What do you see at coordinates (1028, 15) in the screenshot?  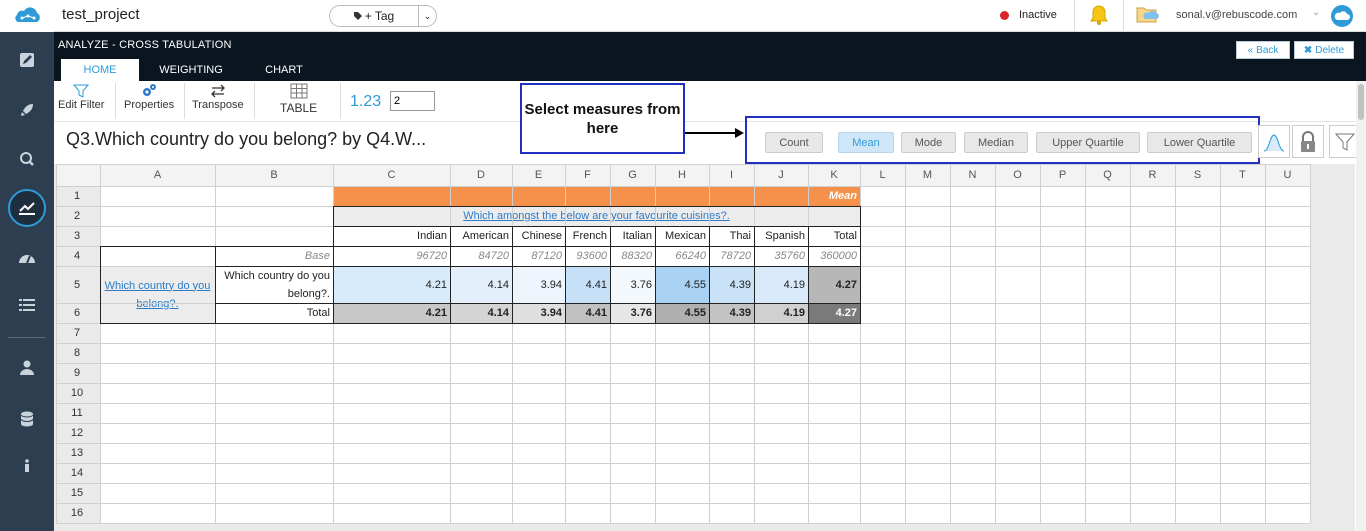 I see `project-status: Inactive` at bounding box center [1028, 15].